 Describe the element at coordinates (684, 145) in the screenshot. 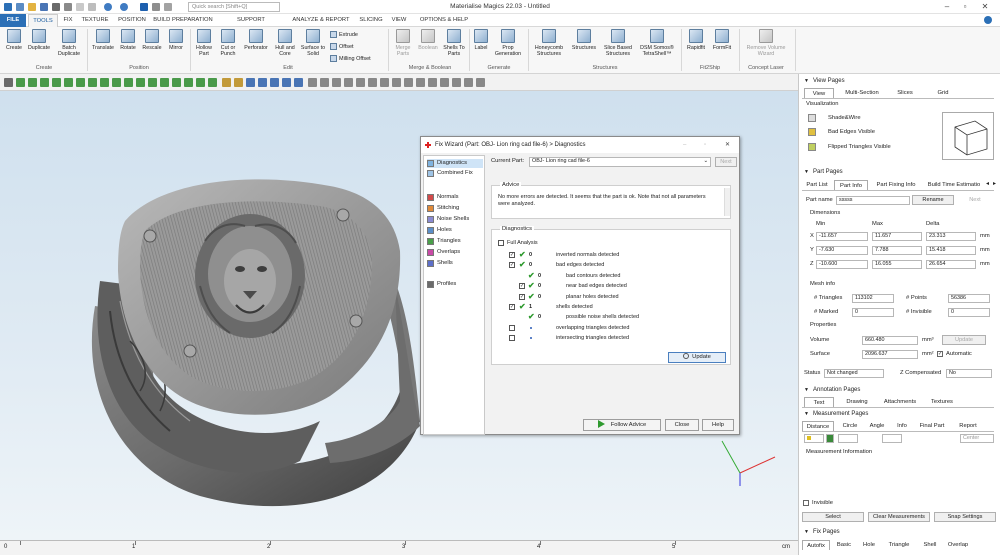

I see `dialog-minimize-button: –` at that location.